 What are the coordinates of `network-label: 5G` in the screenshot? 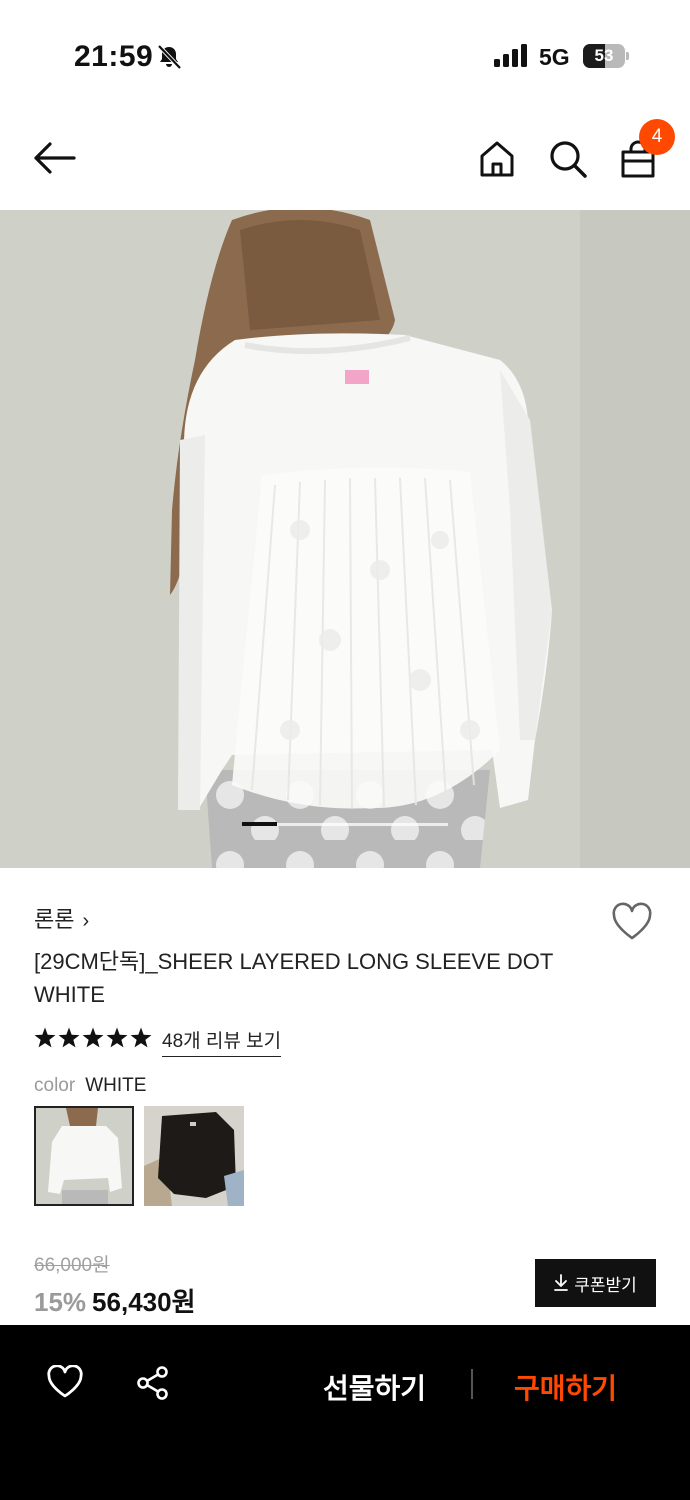 It's located at (554, 57).